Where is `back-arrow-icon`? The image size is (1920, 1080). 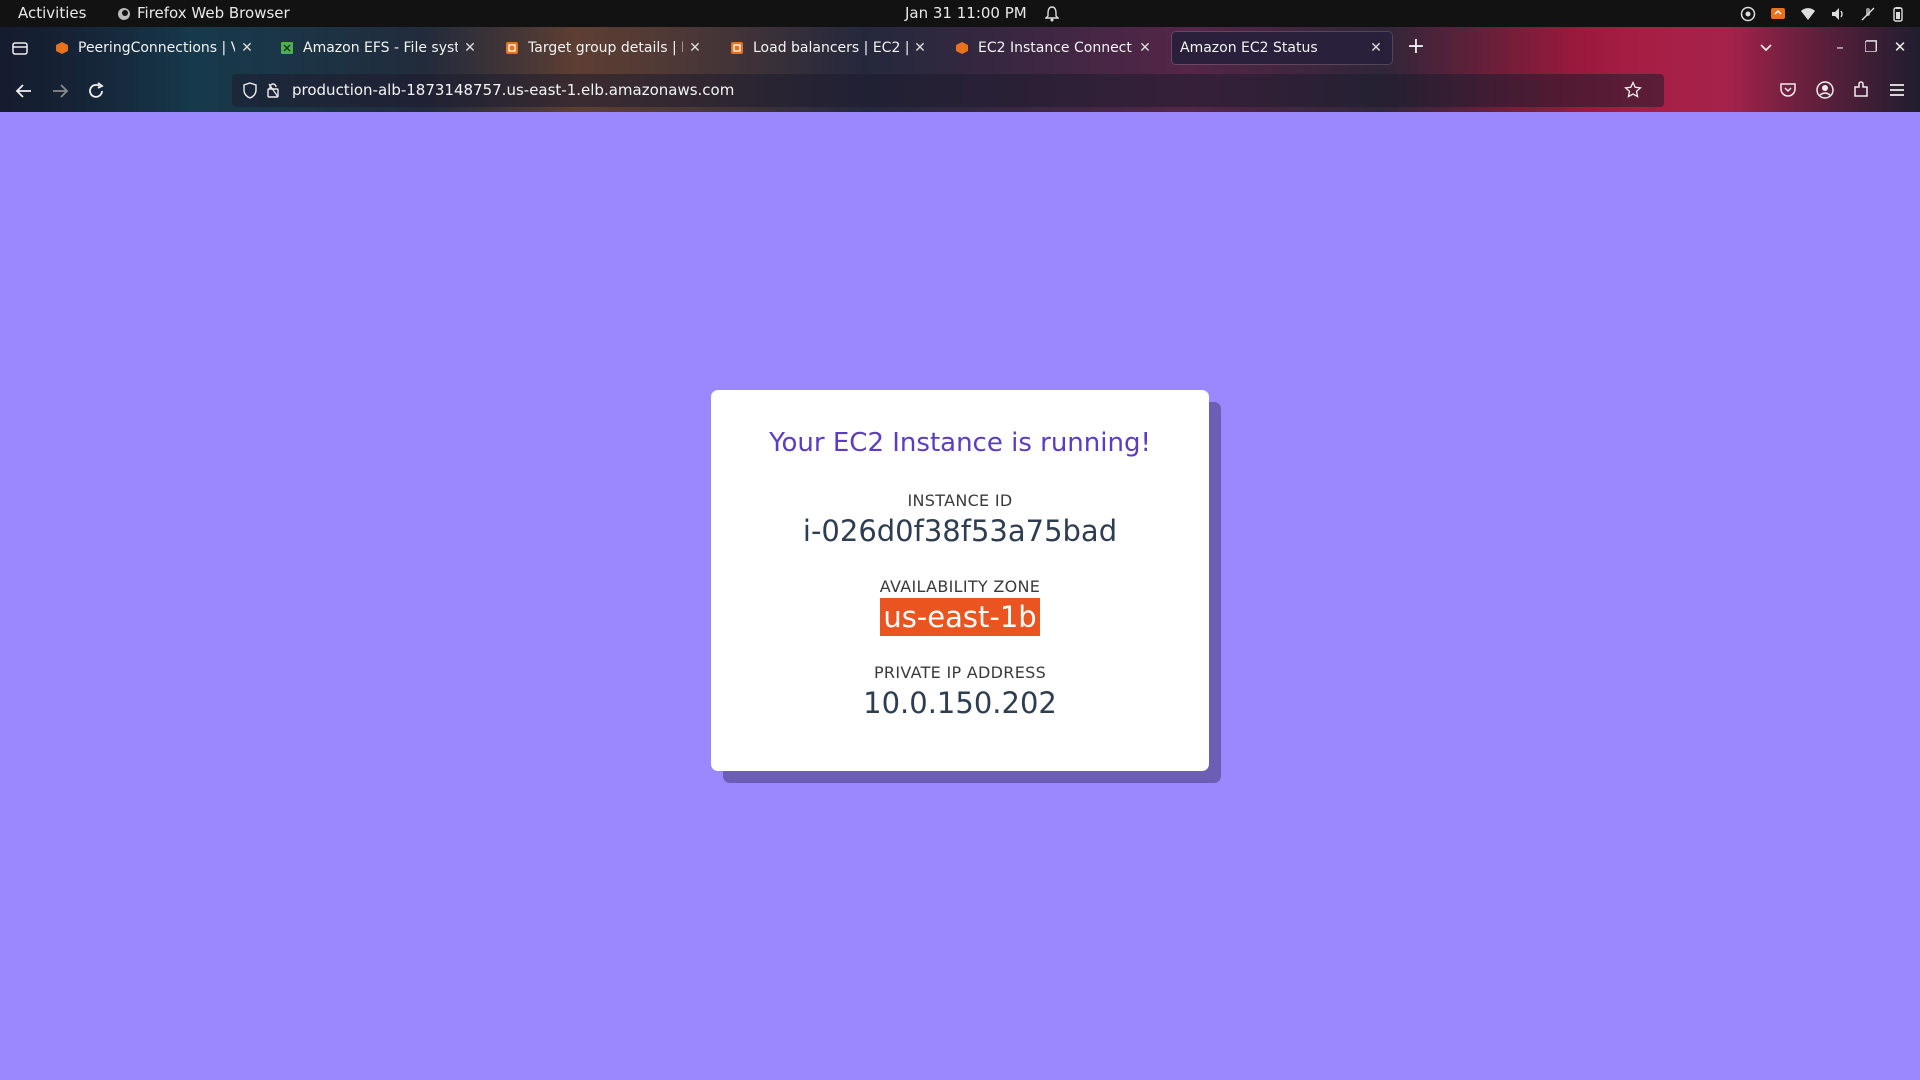 back-arrow-icon is located at coordinates (24, 91).